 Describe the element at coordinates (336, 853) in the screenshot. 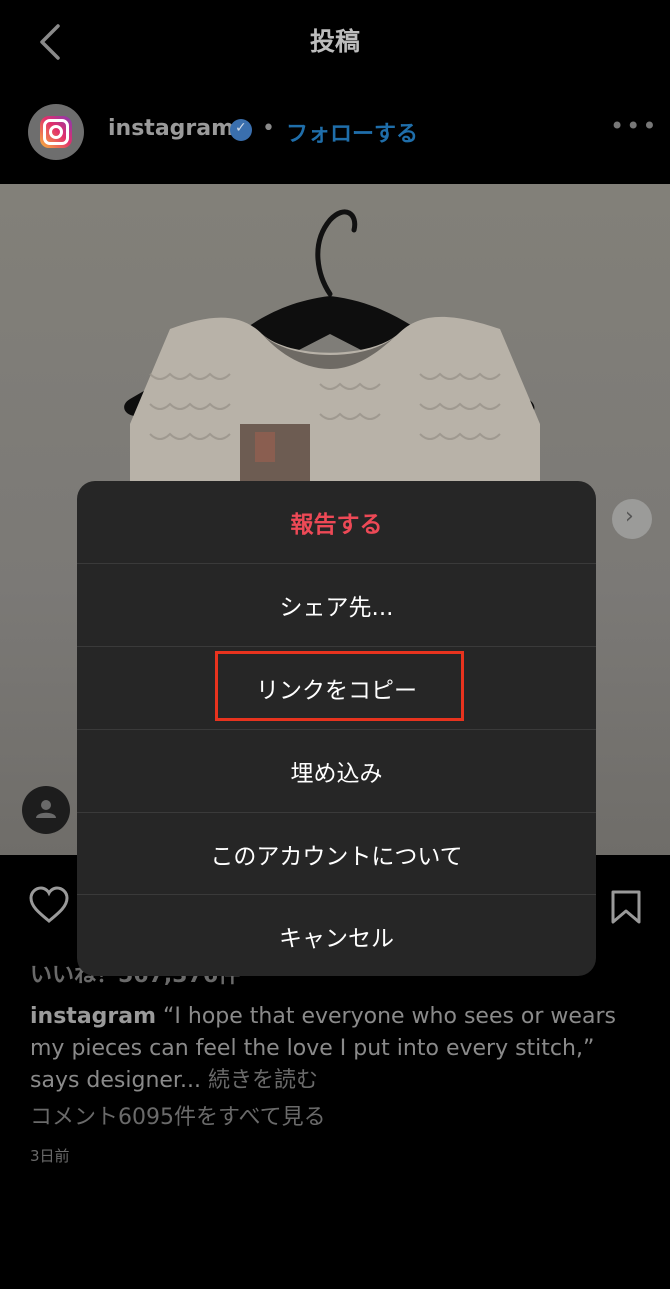

I see `menu-item-about-account: このアカウントについて` at that location.